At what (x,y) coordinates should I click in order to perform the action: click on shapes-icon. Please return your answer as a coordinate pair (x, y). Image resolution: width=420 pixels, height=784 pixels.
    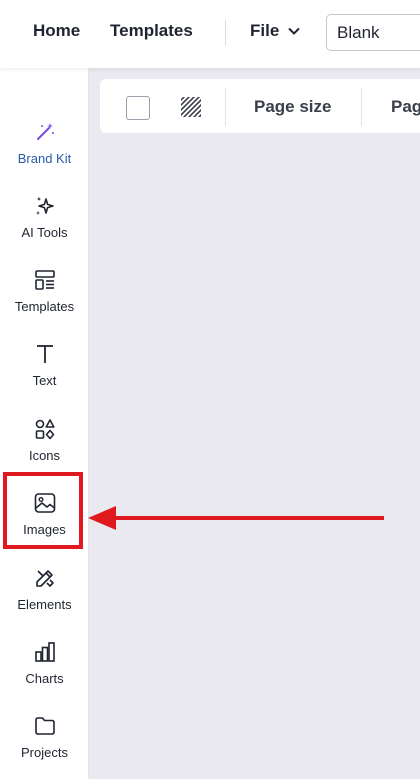
    Looking at the image, I should click on (45, 429).